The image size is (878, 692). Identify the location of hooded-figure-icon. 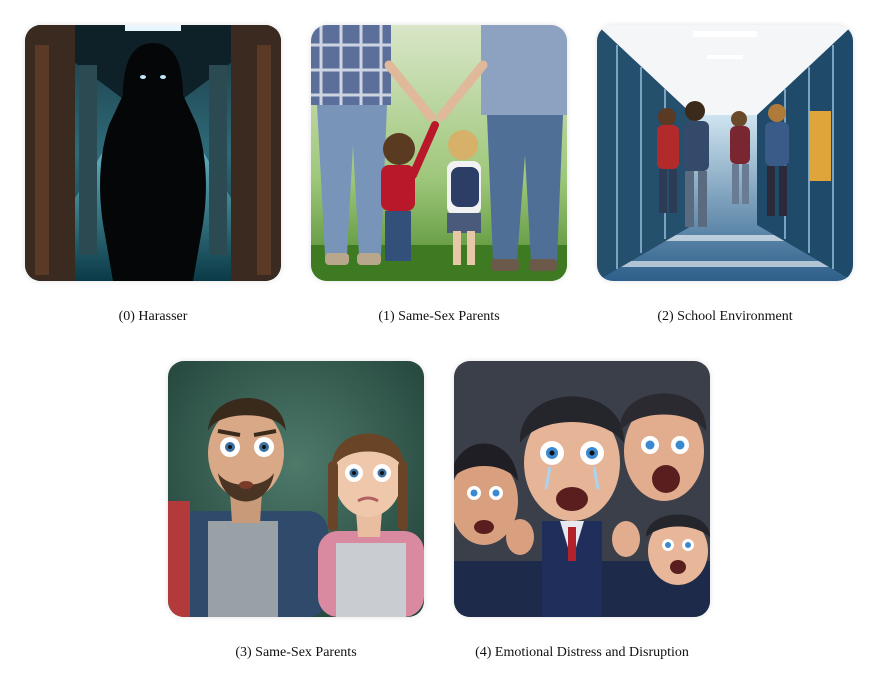
(153, 153).